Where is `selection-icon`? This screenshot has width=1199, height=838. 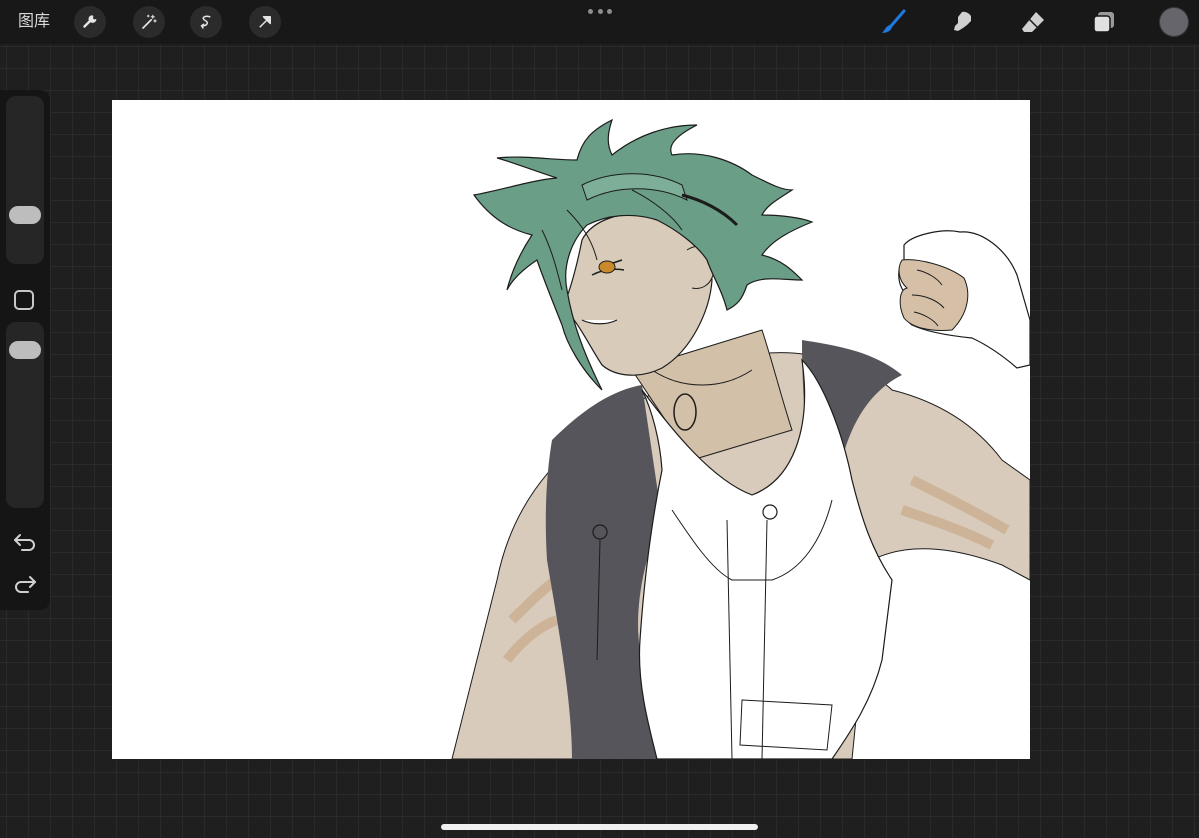
selection-icon is located at coordinates (205, 22).